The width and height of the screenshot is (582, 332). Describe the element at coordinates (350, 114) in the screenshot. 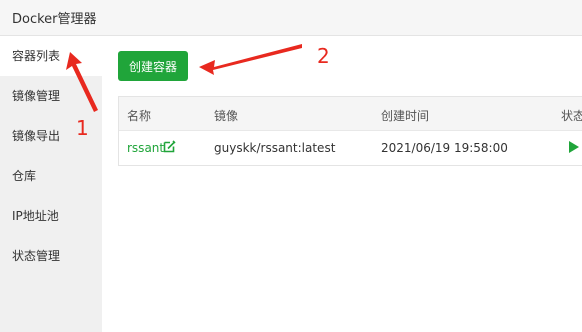

I see `table-header: 名称 镜像 创建时间 状态` at that location.